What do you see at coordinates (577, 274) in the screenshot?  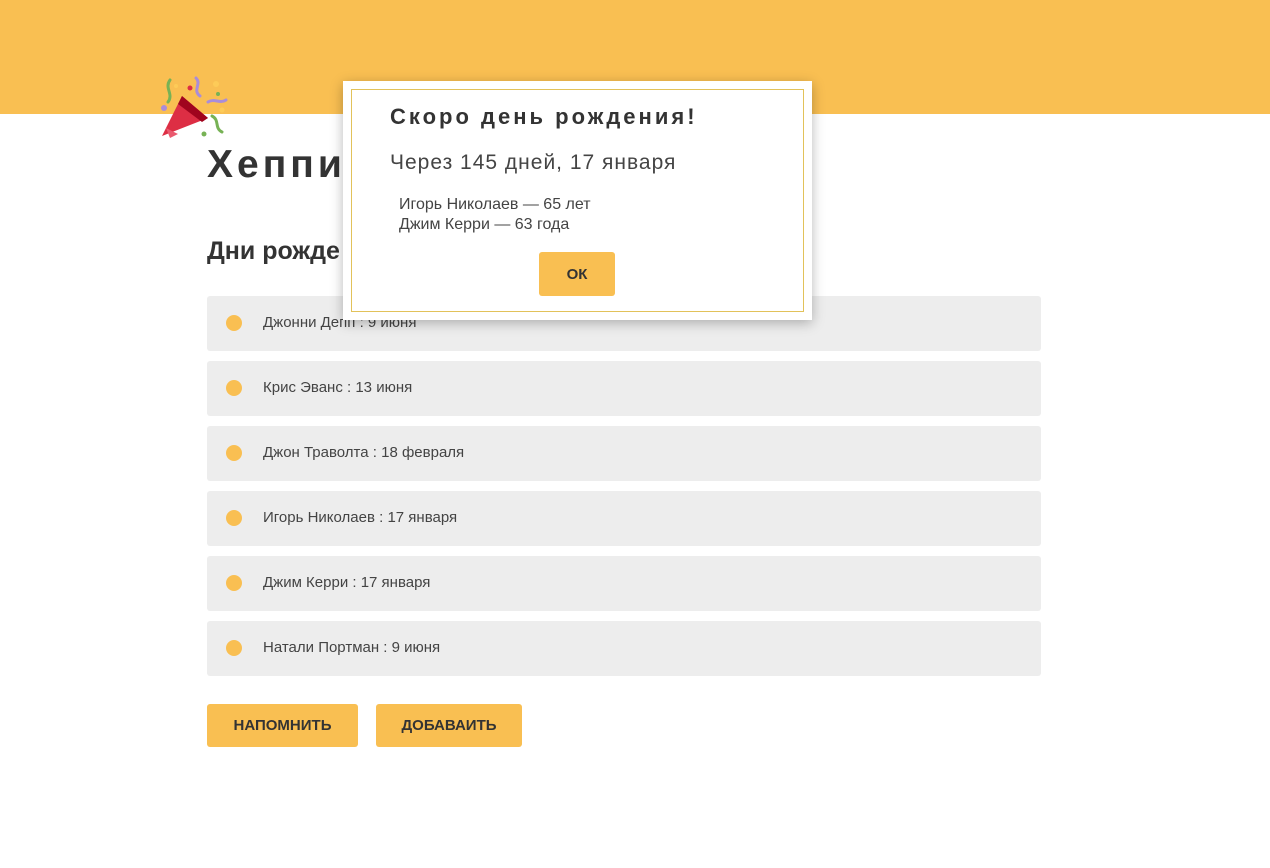 I see `ok-button: ОК` at bounding box center [577, 274].